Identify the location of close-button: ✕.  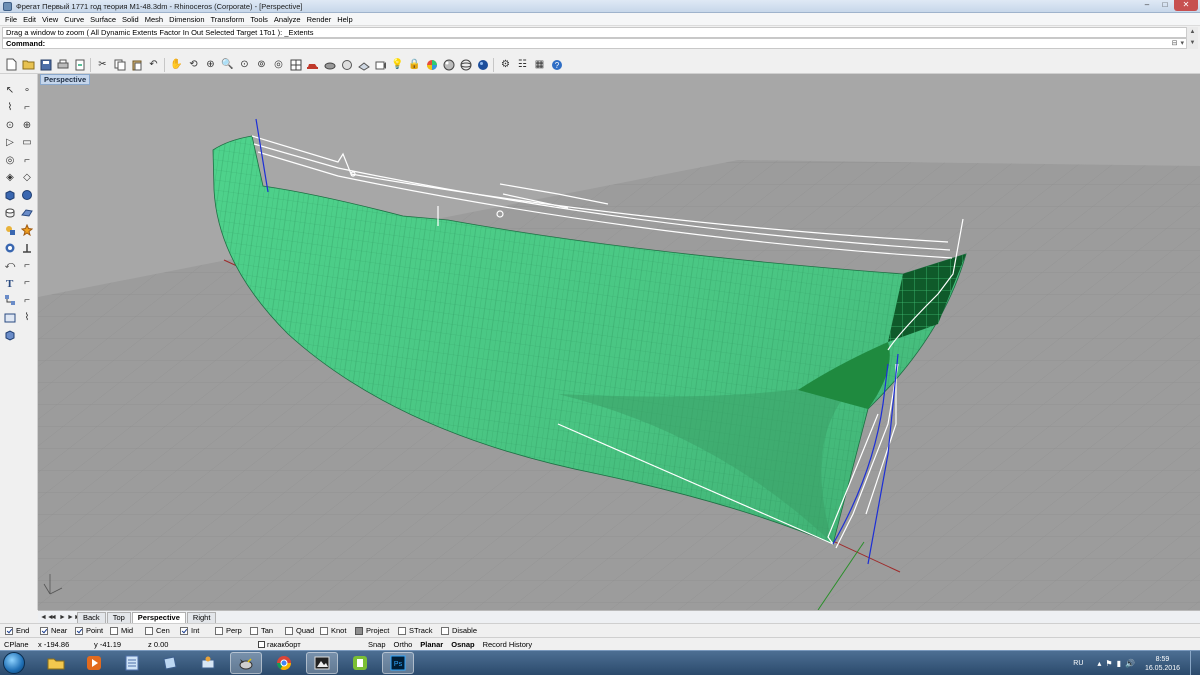
(1186, 5).